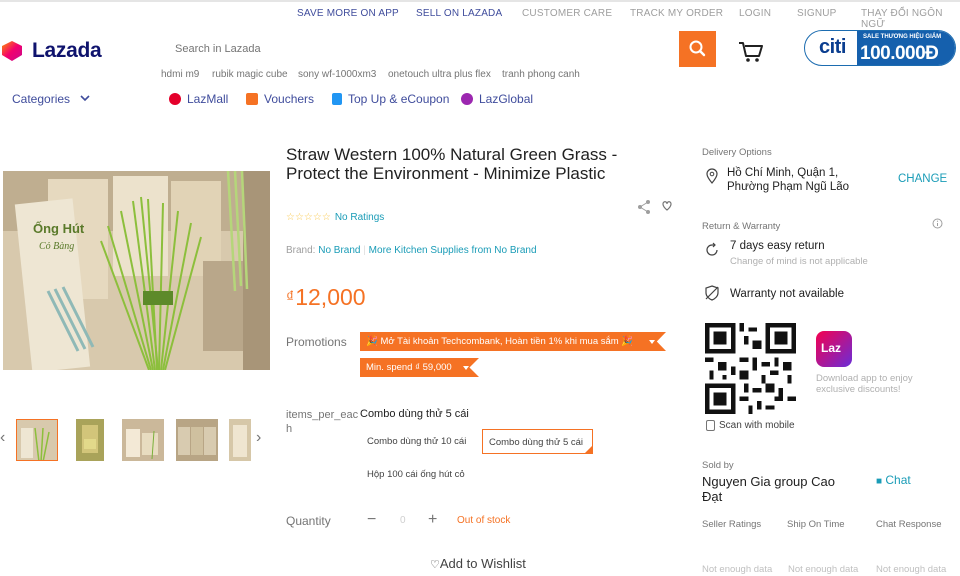  Describe the element at coordinates (750, 425) in the screenshot. I see `scan-with-mobile: Scan with mobile` at that location.